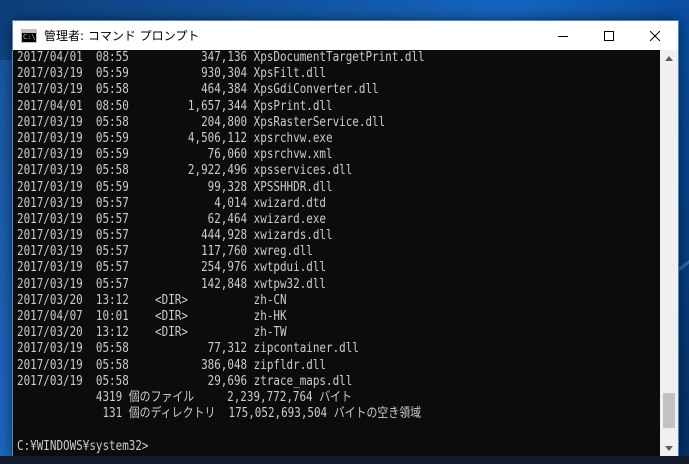 This screenshot has height=464, width=689. Describe the element at coordinates (338, 366) in the screenshot. I see `console-line: 2017/03/19 05:58 386,048 zipfldr.dll` at that location.